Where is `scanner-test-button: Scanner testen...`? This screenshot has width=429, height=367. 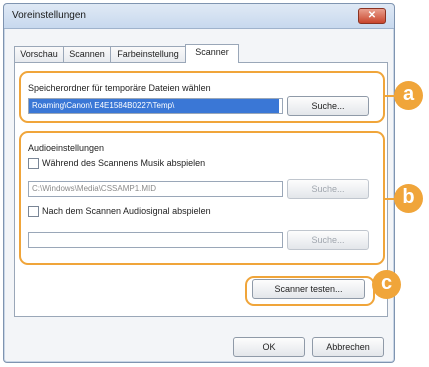
scanner-test-button: Scanner testen... is located at coordinates (308, 289).